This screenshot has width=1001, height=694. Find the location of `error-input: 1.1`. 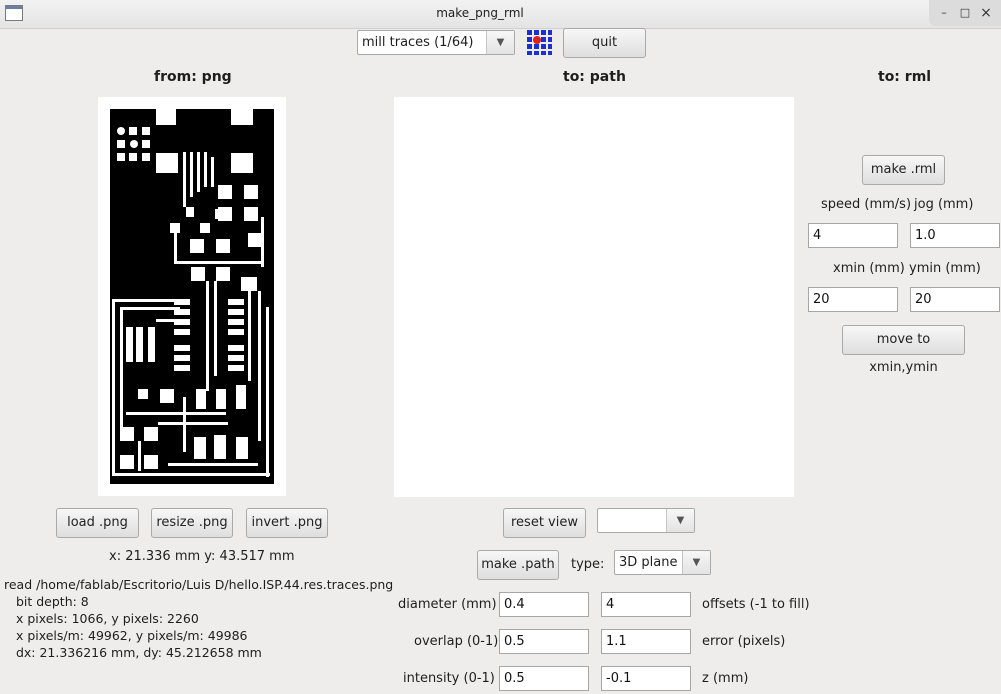

error-input: 1.1 is located at coordinates (646, 641).